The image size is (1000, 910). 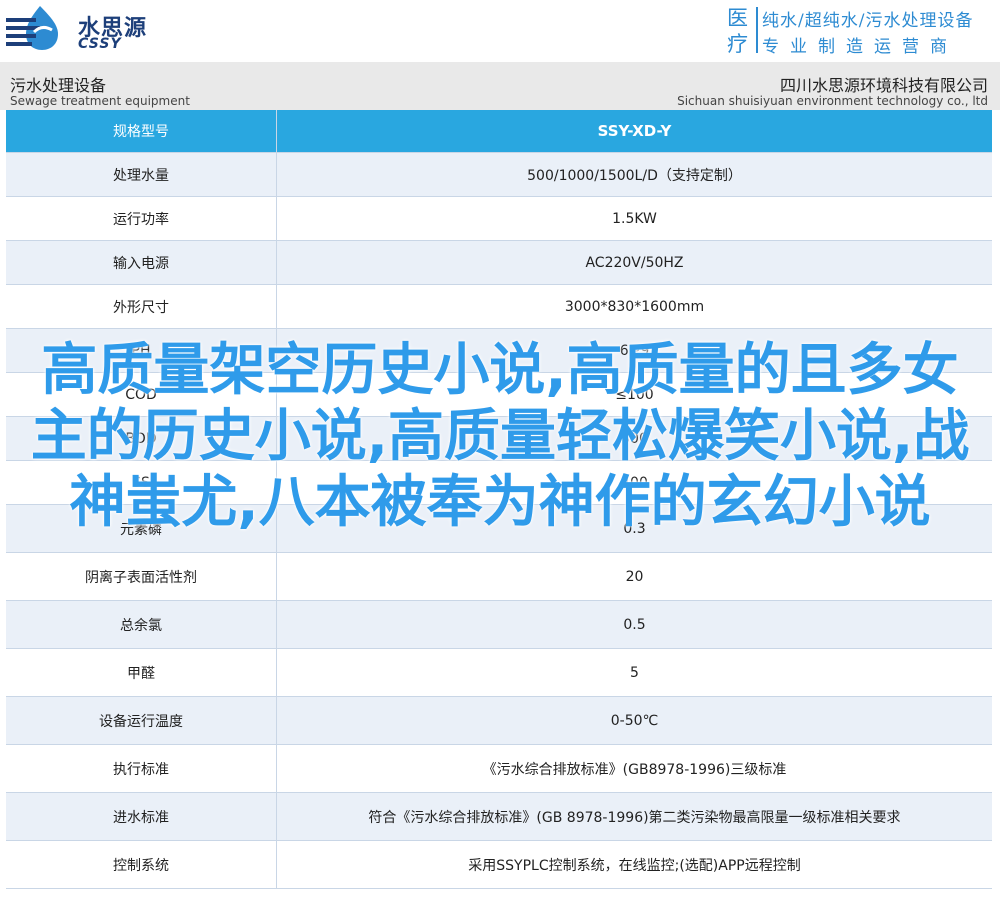 What do you see at coordinates (634, 306) in the screenshot?
I see `spec-value-cell: 3000*830*1600mm` at bounding box center [634, 306].